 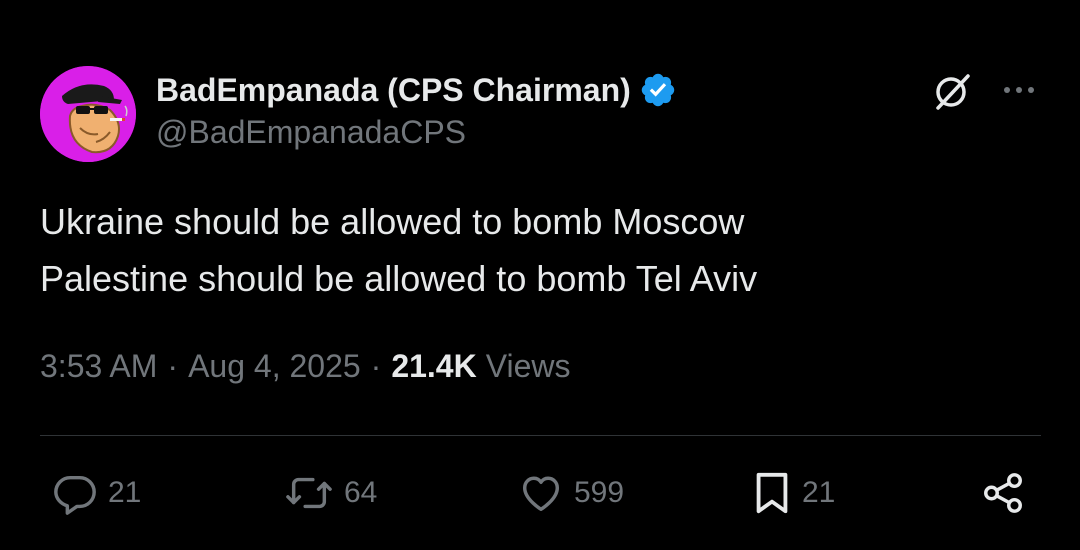 What do you see at coordinates (571, 493) in the screenshot?
I see `like-button: 599` at bounding box center [571, 493].